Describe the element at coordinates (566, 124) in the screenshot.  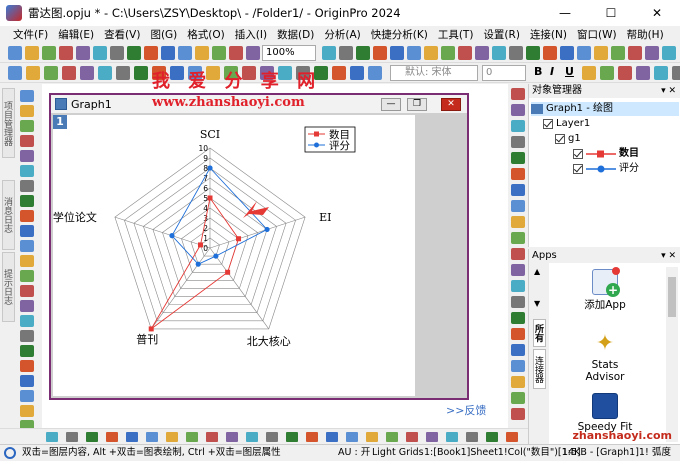
I see `tree-item-layer: Layer1` at that location.